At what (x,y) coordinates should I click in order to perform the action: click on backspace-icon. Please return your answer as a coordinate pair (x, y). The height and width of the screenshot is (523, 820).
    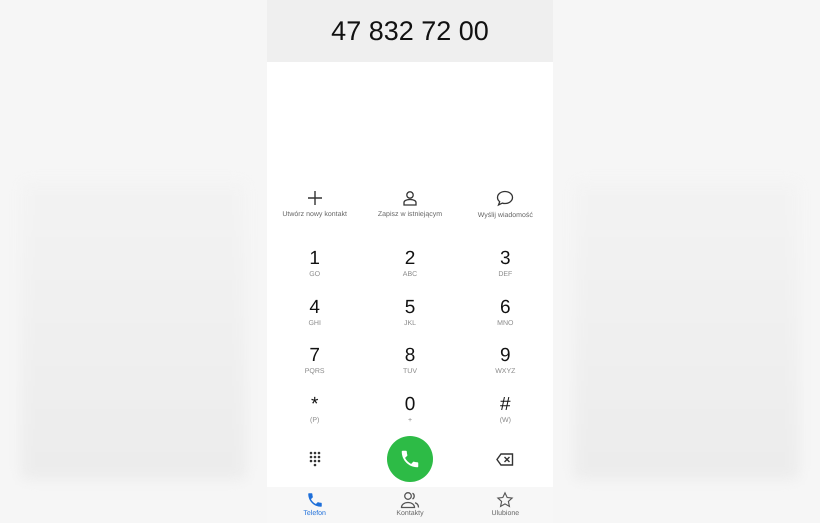
    Looking at the image, I should click on (505, 459).